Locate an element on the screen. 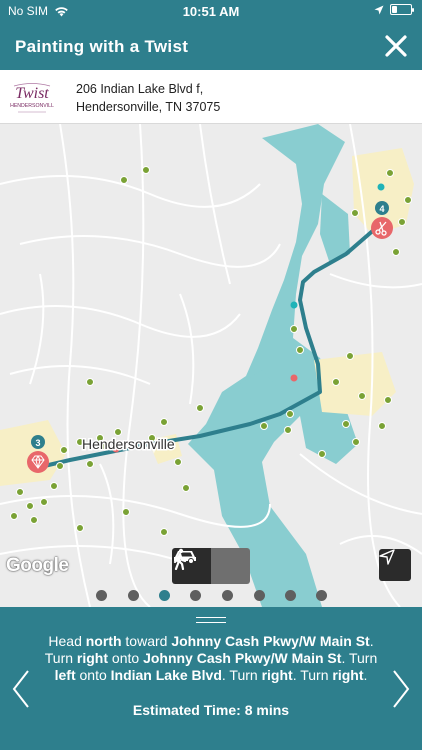  status-right is located at coordinates (394, 9).